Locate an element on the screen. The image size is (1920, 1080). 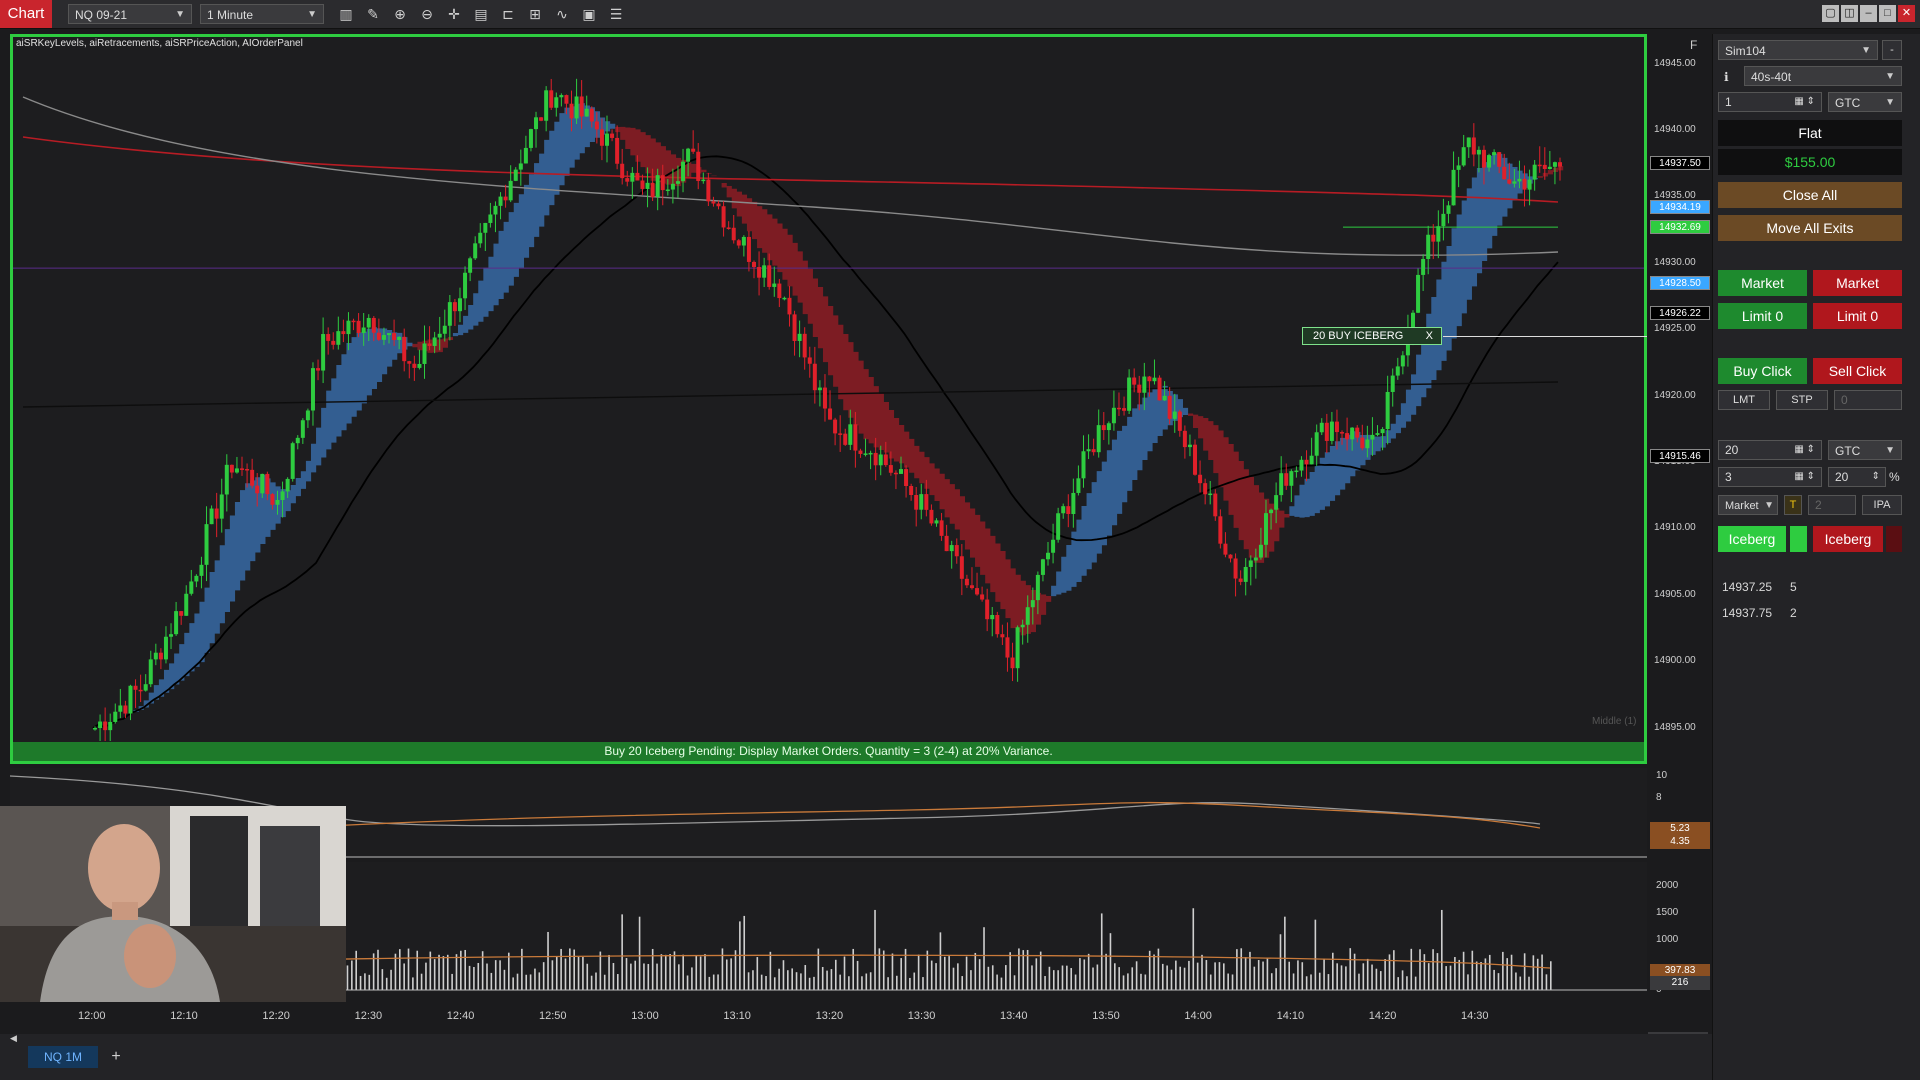
sell-iceberg-button: Iceberg is located at coordinates (1848, 539).